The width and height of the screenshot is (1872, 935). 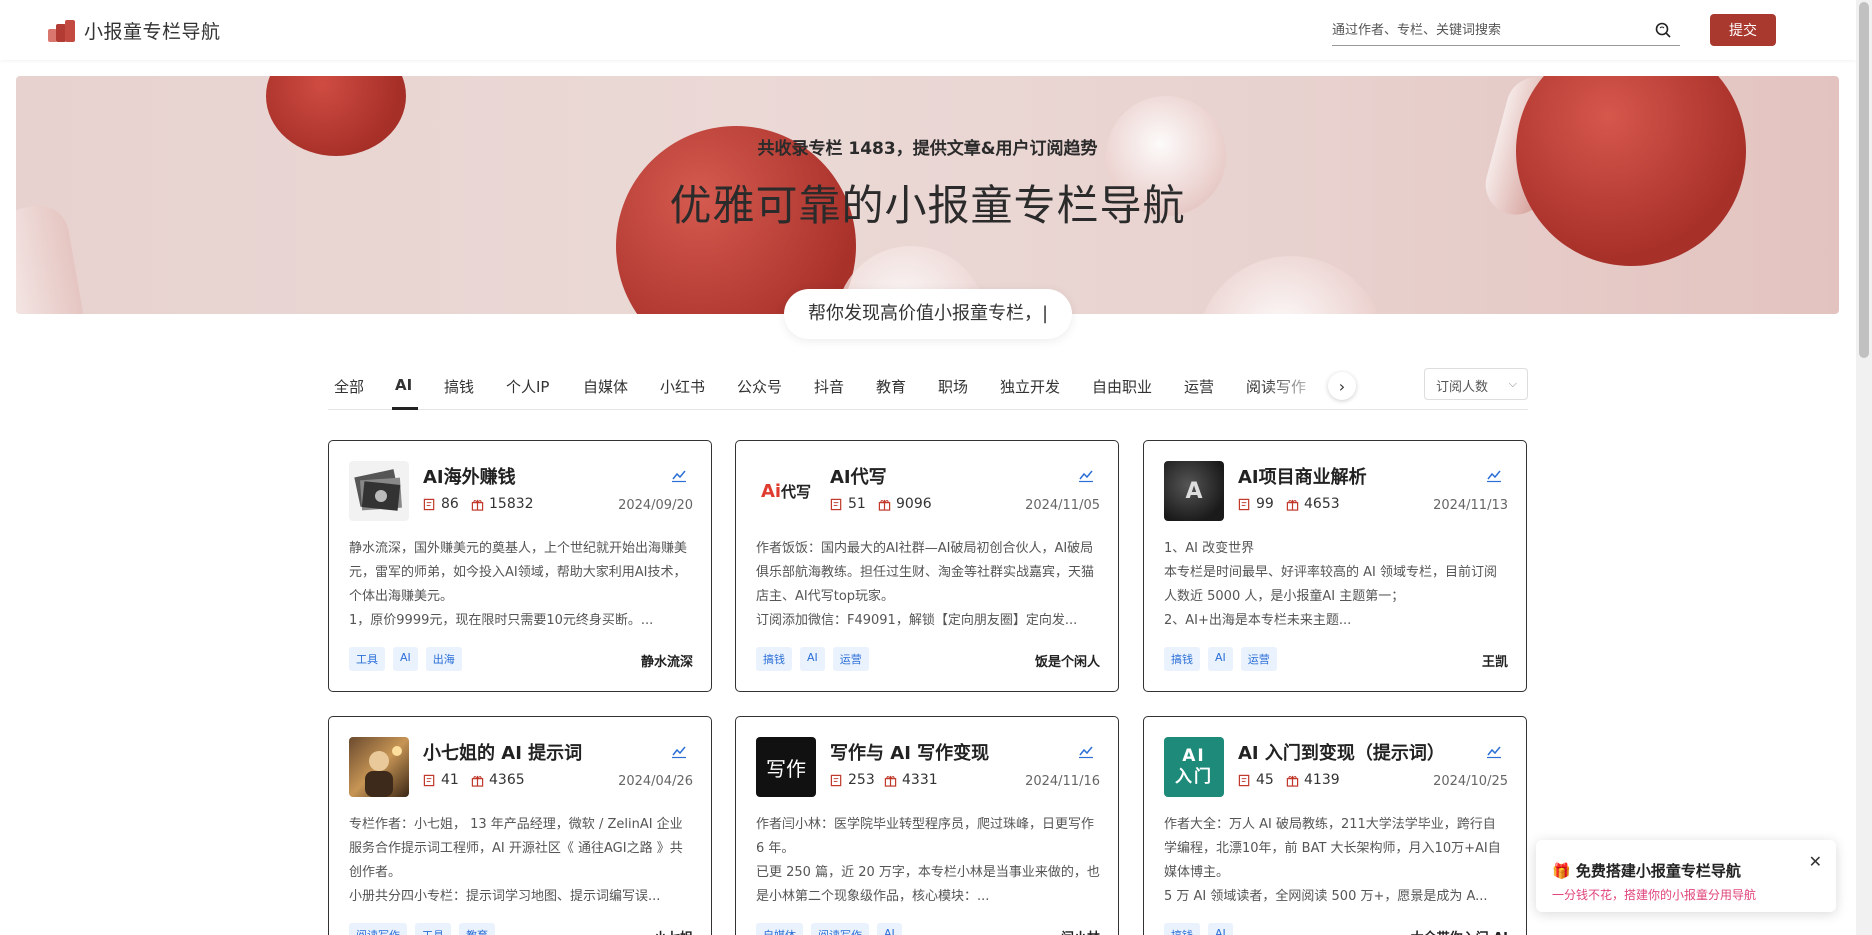 What do you see at coordinates (527, 386) in the screenshot?
I see `tab-personal-ip: 个人IP` at bounding box center [527, 386].